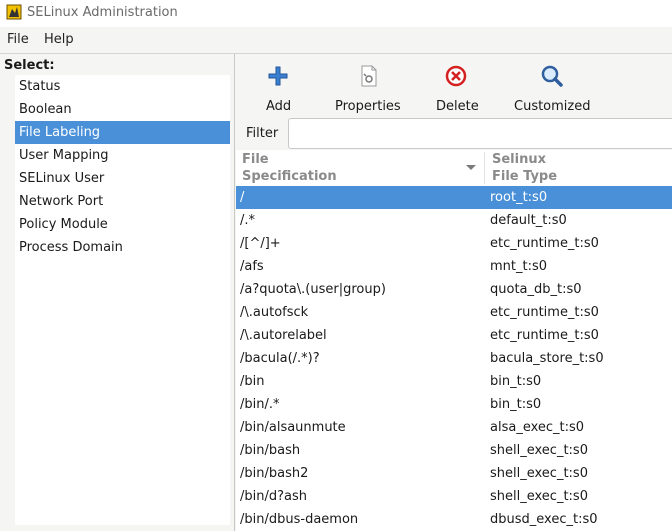  Describe the element at coordinates (454, 197) in the screenshot. I see `table-row: / root_t:s0` at that location.